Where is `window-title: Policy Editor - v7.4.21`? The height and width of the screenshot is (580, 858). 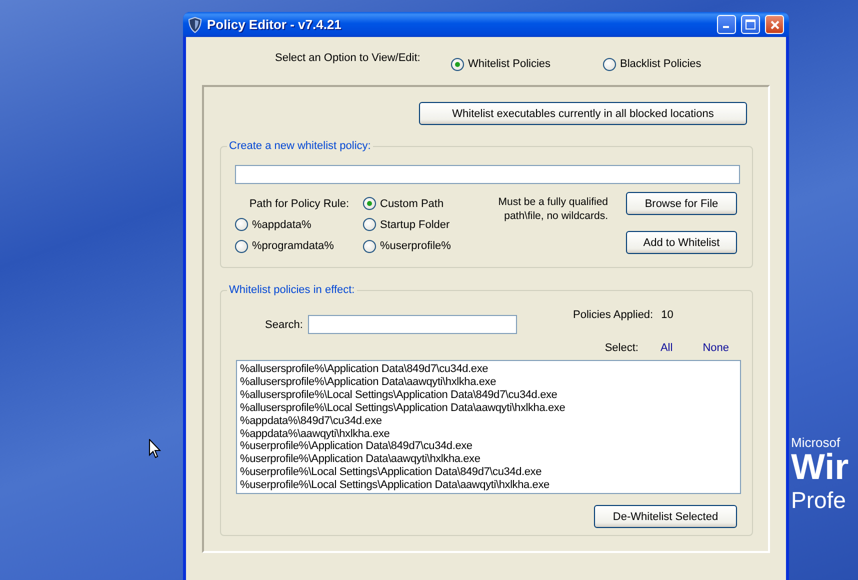 window-title: Policy Editor - v7.4.21 is located at coordinates (274, 24).